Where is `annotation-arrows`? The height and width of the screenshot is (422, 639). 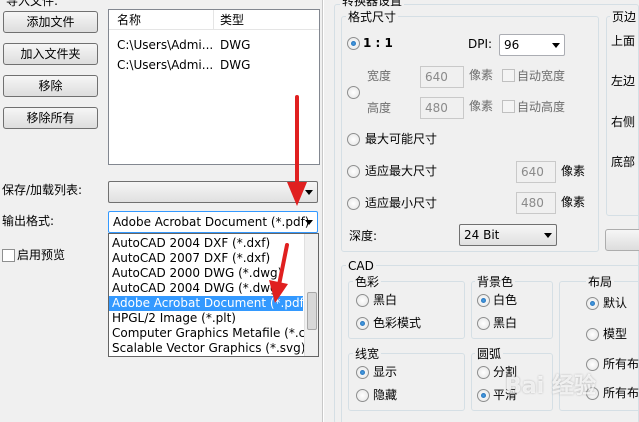 annotation-arrows is located at coordinates (288, 199).